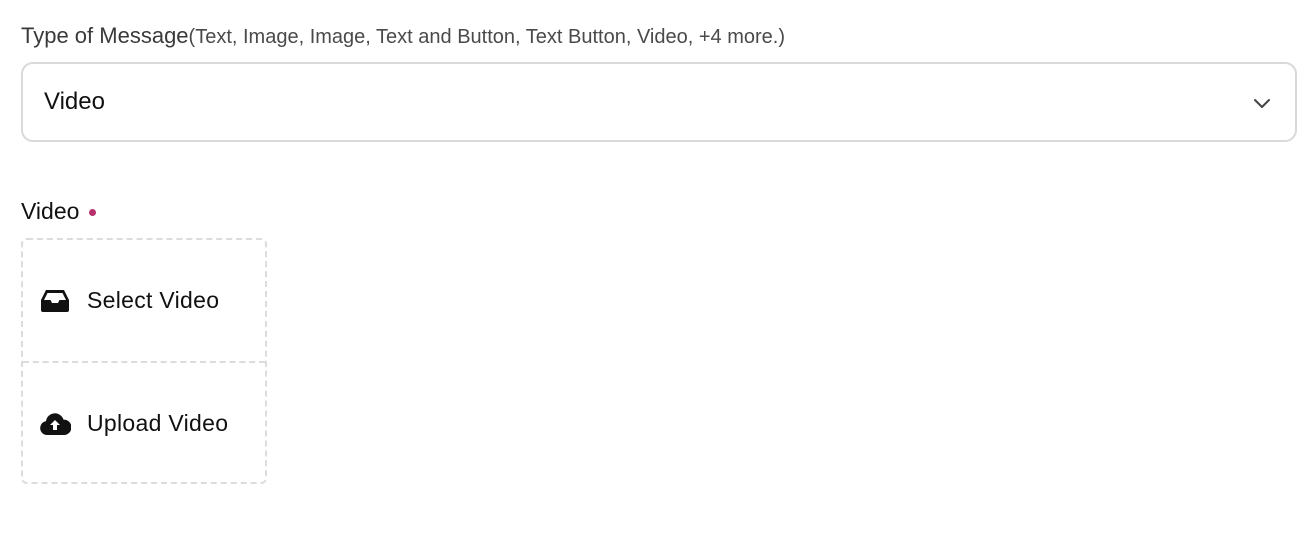 This screenshot has width=1314, height=538. I want to click on upload-video-button: Upload Video, so click(144, 423).